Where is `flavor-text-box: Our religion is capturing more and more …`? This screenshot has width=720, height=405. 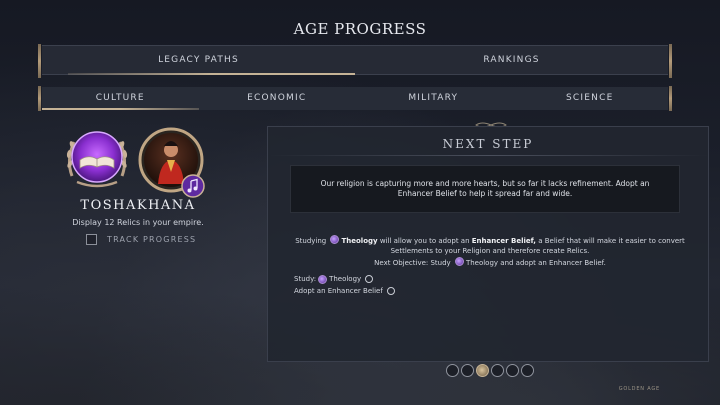
flavor-text-box: Our religion is capturing more and more … is located at coordinates (485, 189).